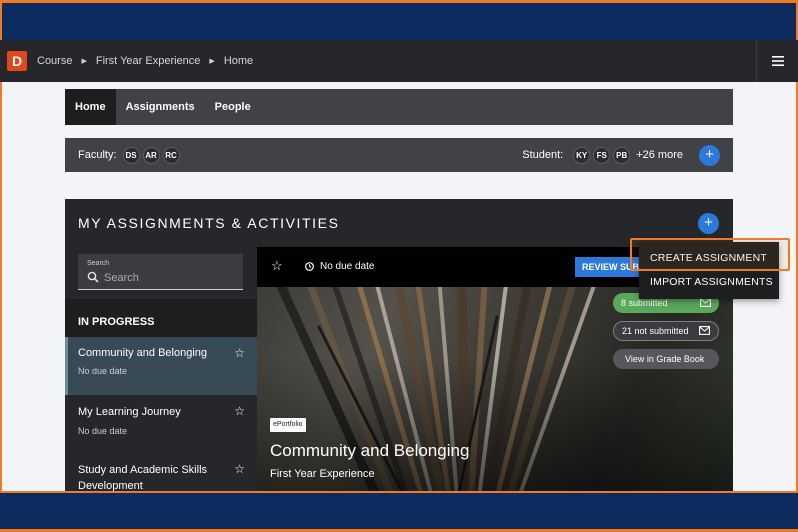 Image resolution: width=798 pixels, height=532 pixels. I want to click on due-date: No due date, so click(347, 266).